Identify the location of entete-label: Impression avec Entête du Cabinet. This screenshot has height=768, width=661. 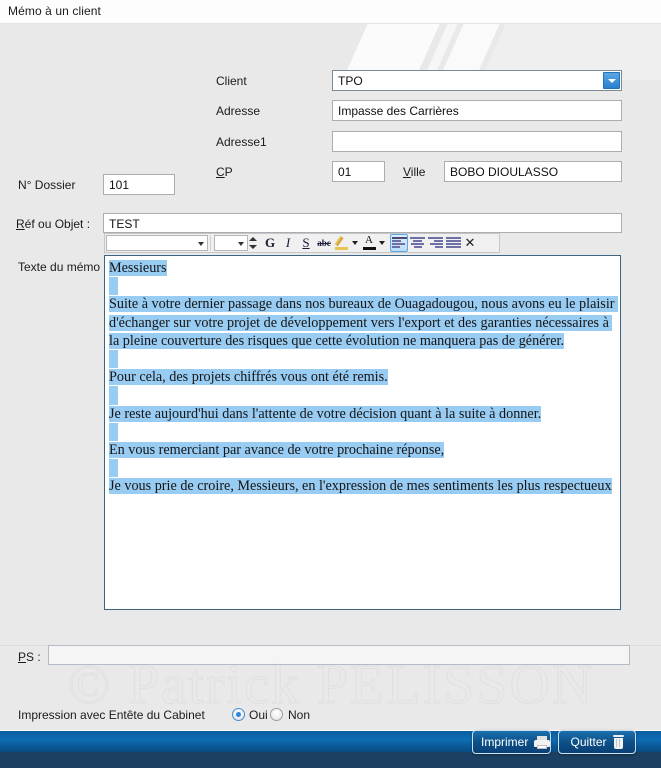
(111, 715).